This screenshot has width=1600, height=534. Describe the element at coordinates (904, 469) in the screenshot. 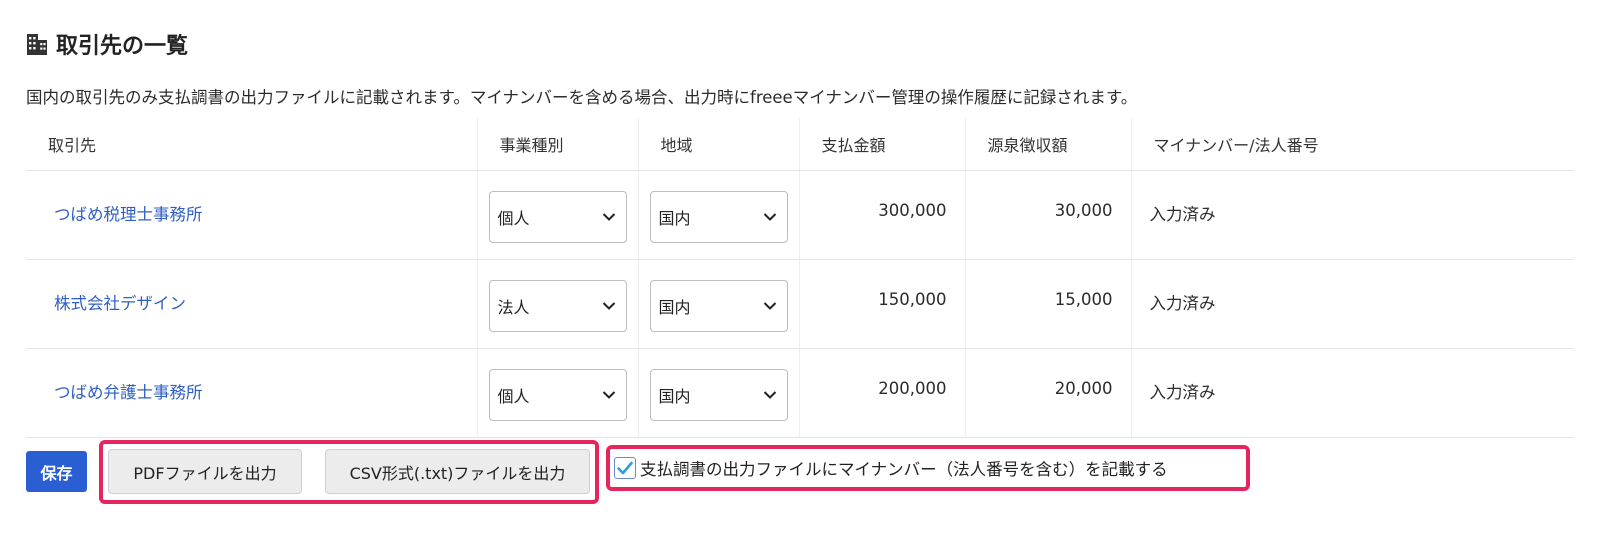

I see `include-mynumber-label: 支払調書の出力ファイルにマイナンバー（法人番号を含む）を記載する` at that location.